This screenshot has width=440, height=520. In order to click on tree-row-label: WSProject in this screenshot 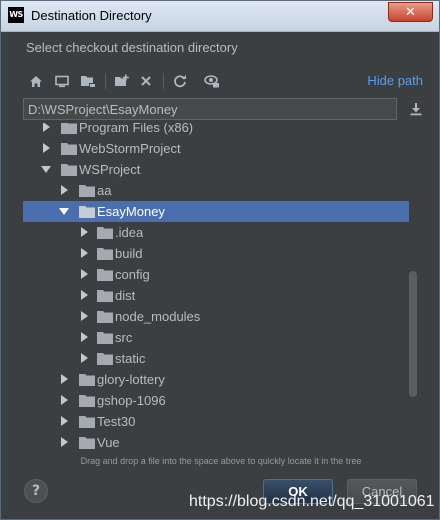, I will do `click(110, 169)`.